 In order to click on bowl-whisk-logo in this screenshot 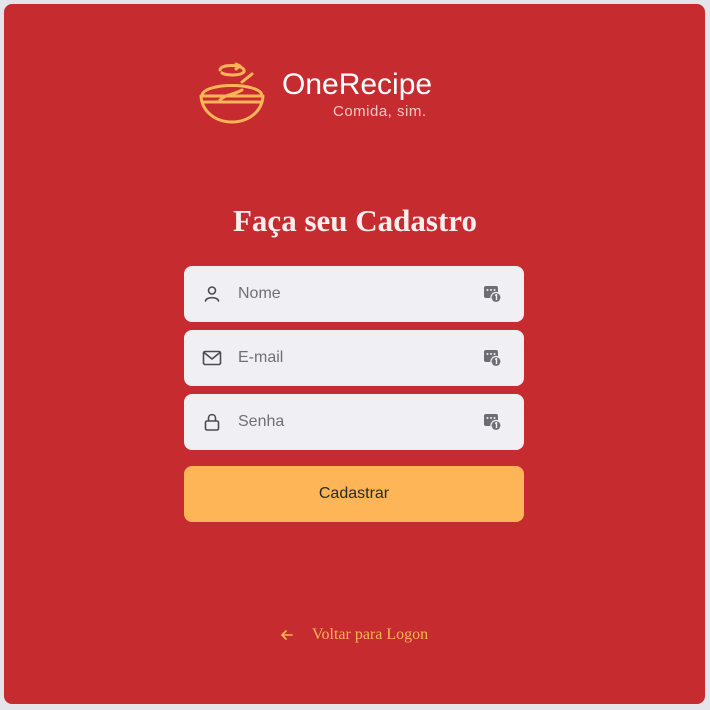, I will do `click(232, 93)`.